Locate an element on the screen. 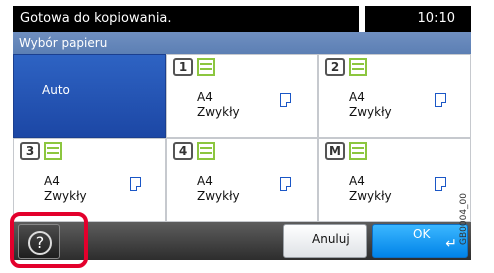 The height and width of the screenshot is (273, 494). figure-code-label: GB0004_00 is located at coordinates (464, 219).